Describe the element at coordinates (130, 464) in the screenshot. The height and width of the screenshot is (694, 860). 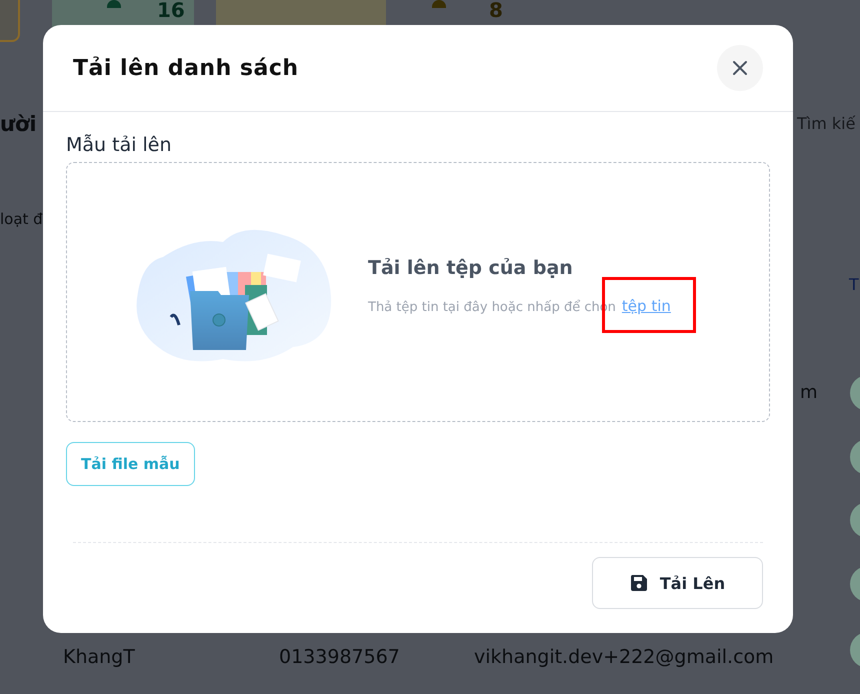
I see `download-template-button: Tải file mẫu` at that location.